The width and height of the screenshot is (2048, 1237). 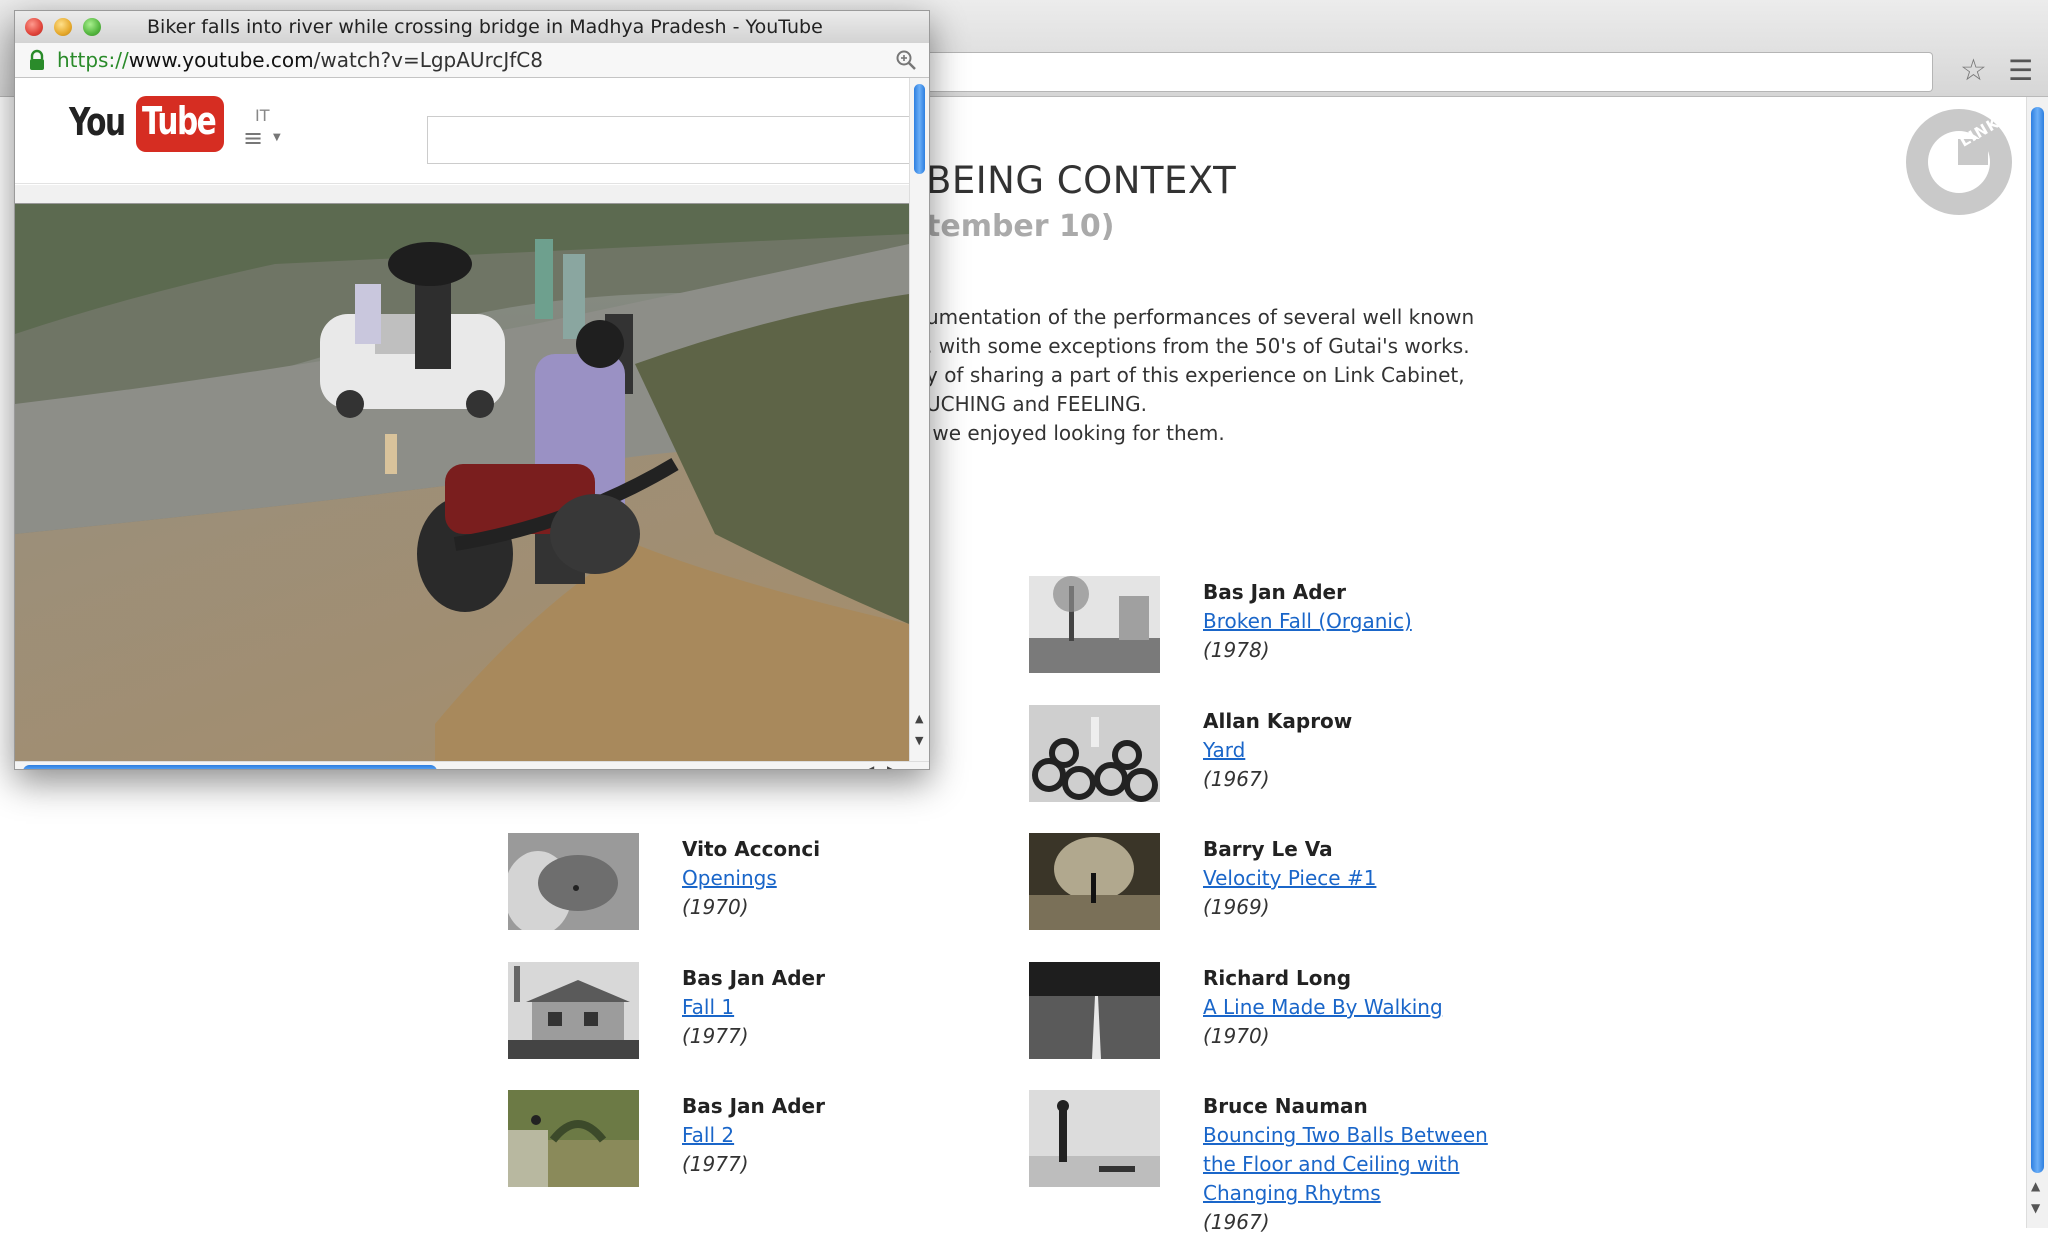 What do you see at coordinates (63, 27) in the screenshot?
I see `window-minimize-button` at bounding box center [63, 27].